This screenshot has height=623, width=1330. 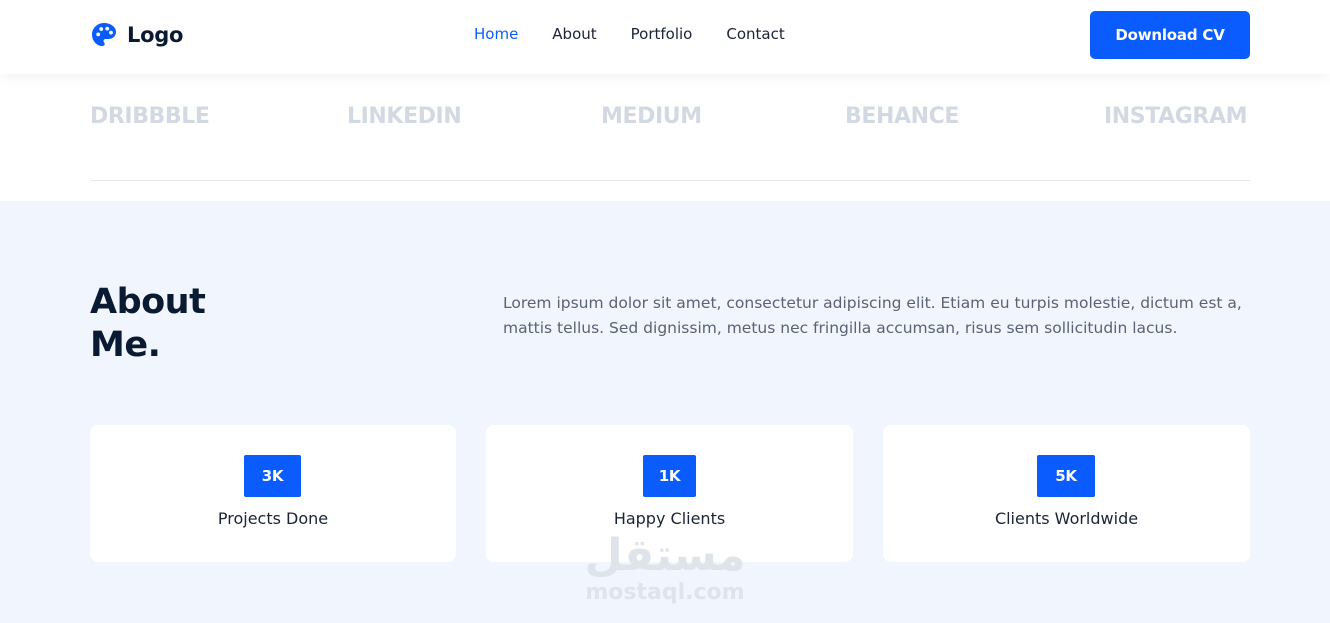 I want to click on stat-card-worldwide: 5K Clients Worldwide, so click(x=1066, y=493).